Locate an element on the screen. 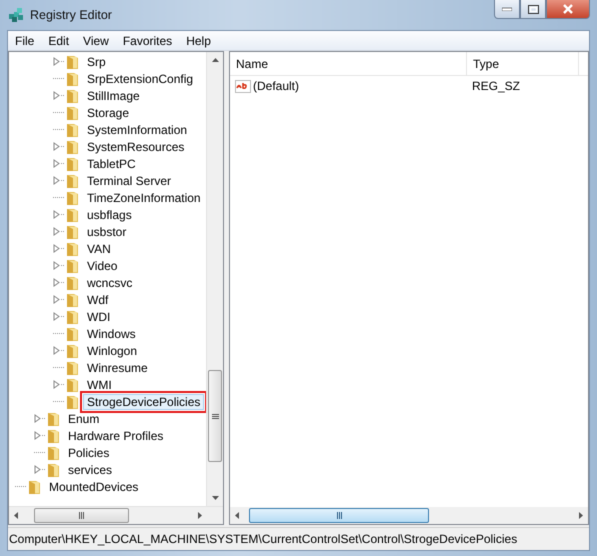 Image resolution: width=597 pixels, height=556 pixels. registry-cubes-icon is located at coordinates (16, 15).